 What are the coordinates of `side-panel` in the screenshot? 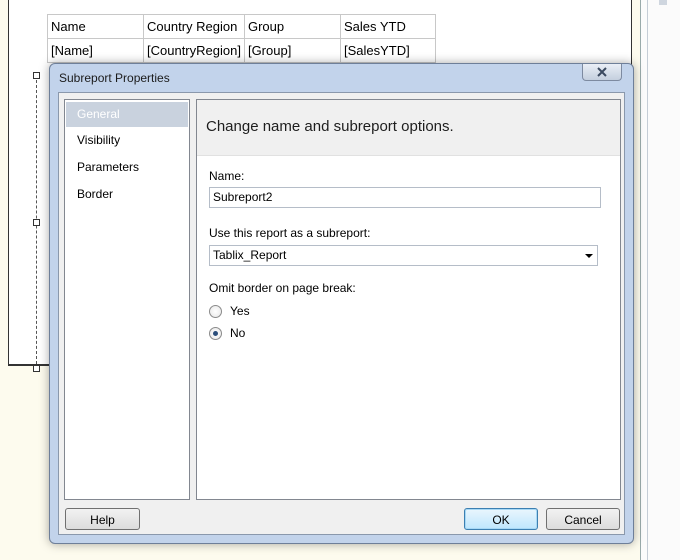 It's located at (660, 280).